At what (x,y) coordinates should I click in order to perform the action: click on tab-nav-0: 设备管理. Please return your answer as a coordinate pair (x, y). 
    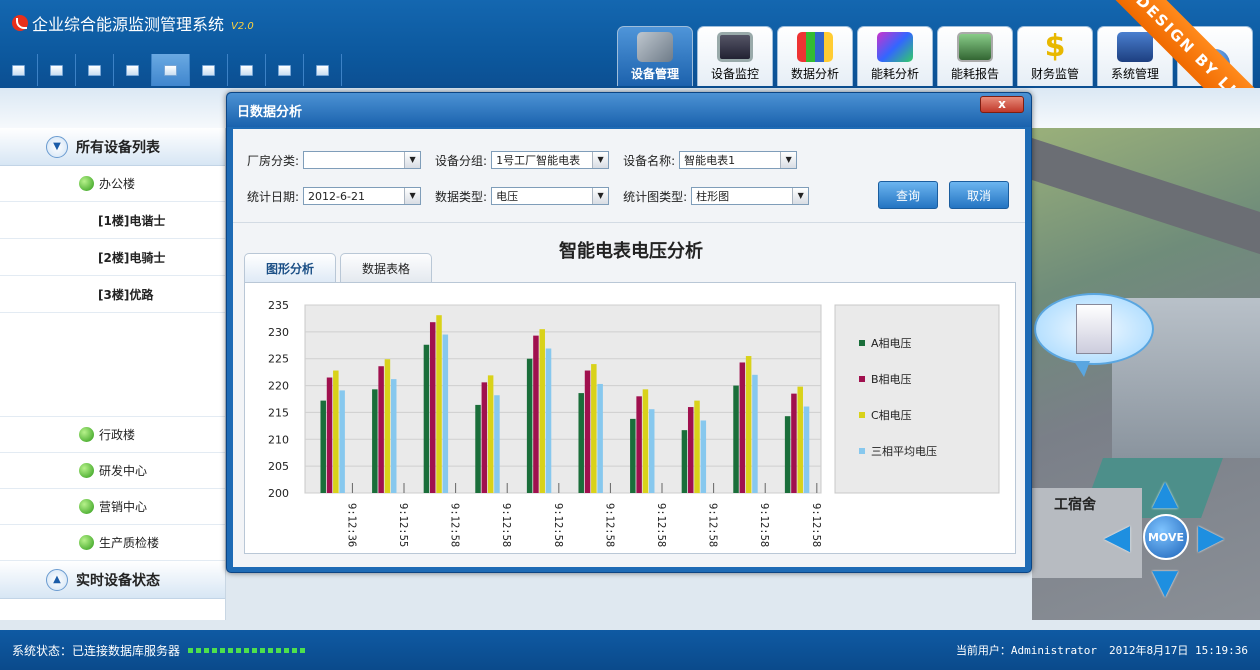
    Looking at the image, I should click on (655, 56).